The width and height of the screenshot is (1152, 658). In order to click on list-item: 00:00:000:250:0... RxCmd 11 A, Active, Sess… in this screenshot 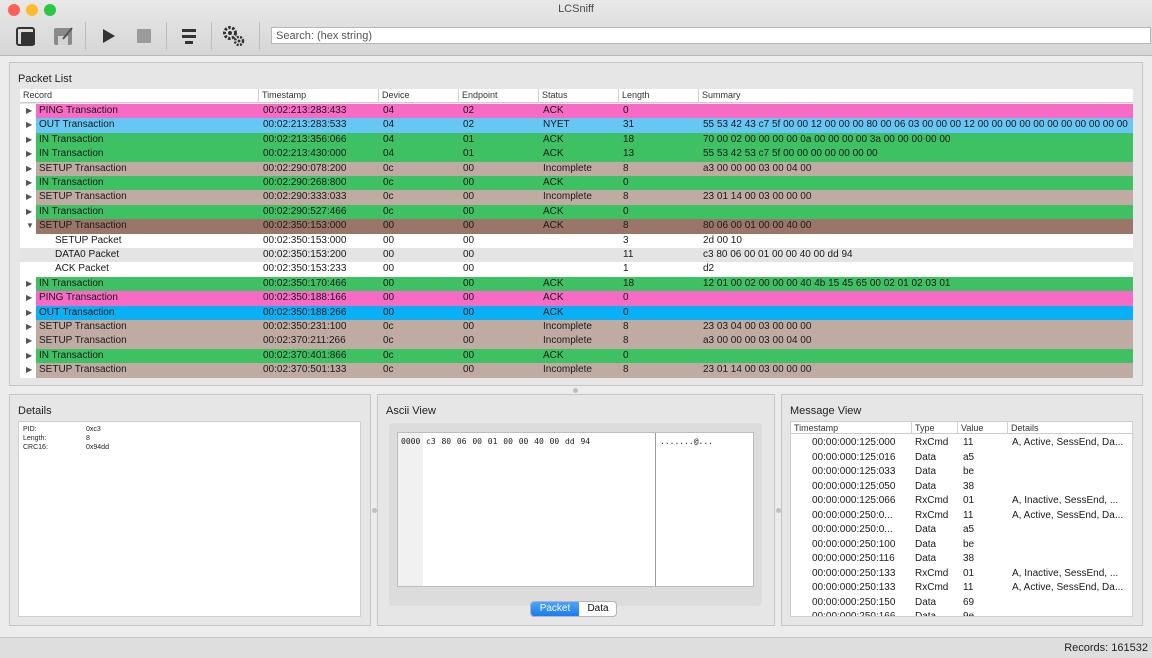, I will do `click(961, 516)`.